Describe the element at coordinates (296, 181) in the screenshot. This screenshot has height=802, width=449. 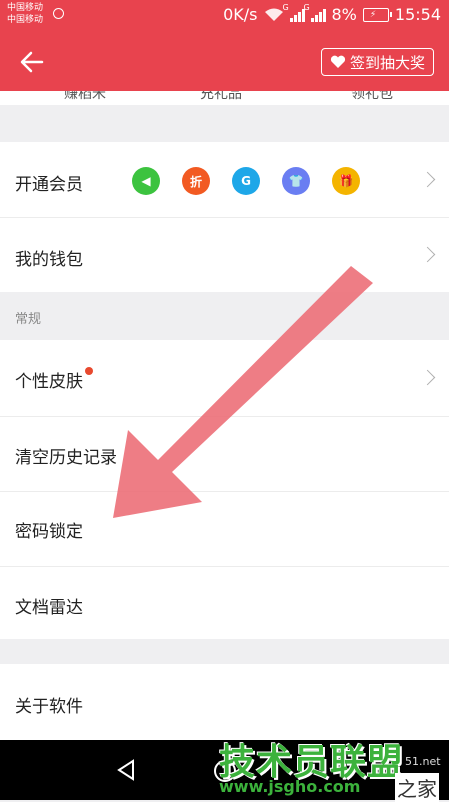
I see `shirt-icon: 👕` at that location.